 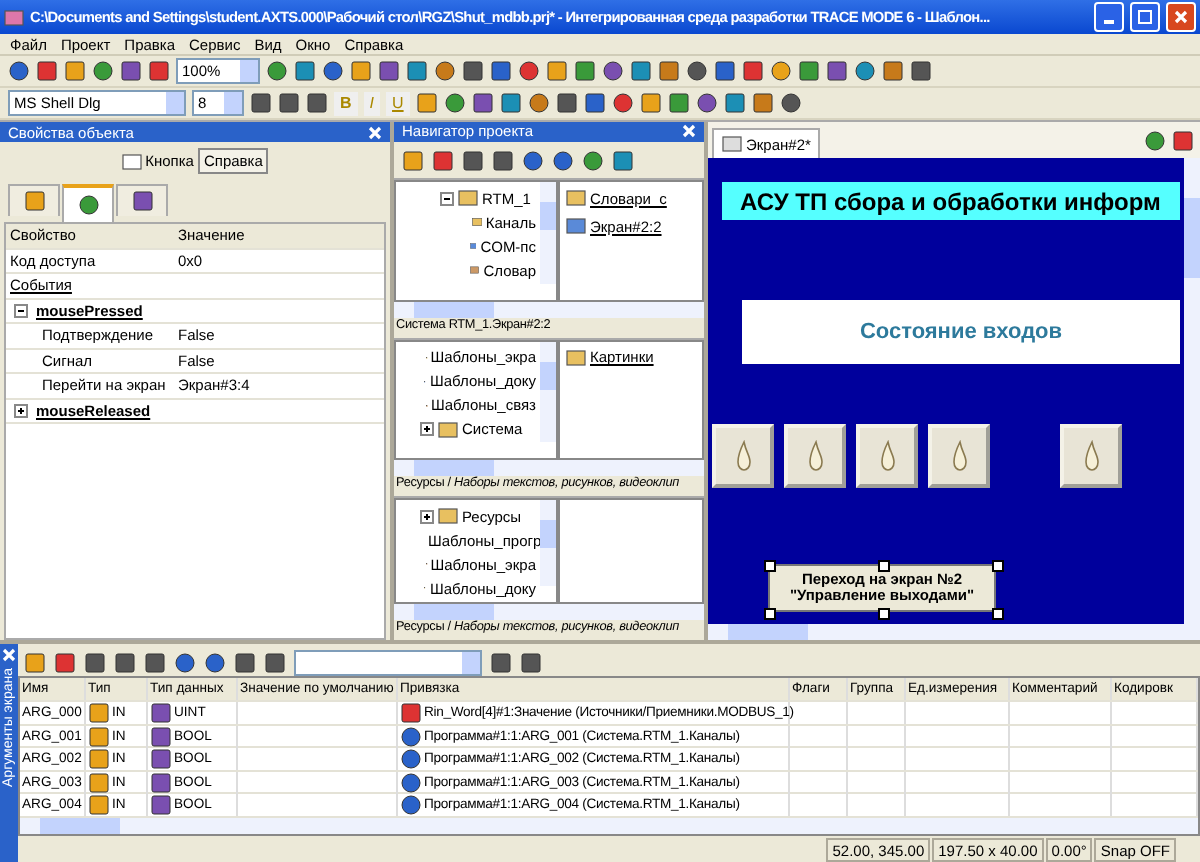 What do you see at coordinates (1109, 17) in the screenshot?
I see `minimize-button` at bounding box center [1109, 17].